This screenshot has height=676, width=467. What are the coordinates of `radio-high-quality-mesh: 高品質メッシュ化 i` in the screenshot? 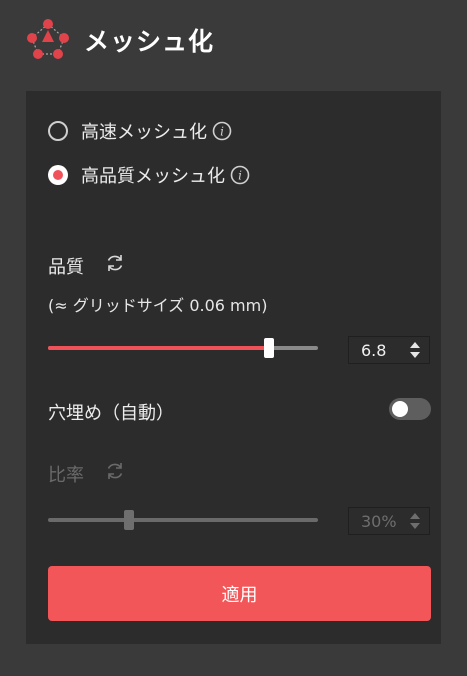 It's located at (149, 175).